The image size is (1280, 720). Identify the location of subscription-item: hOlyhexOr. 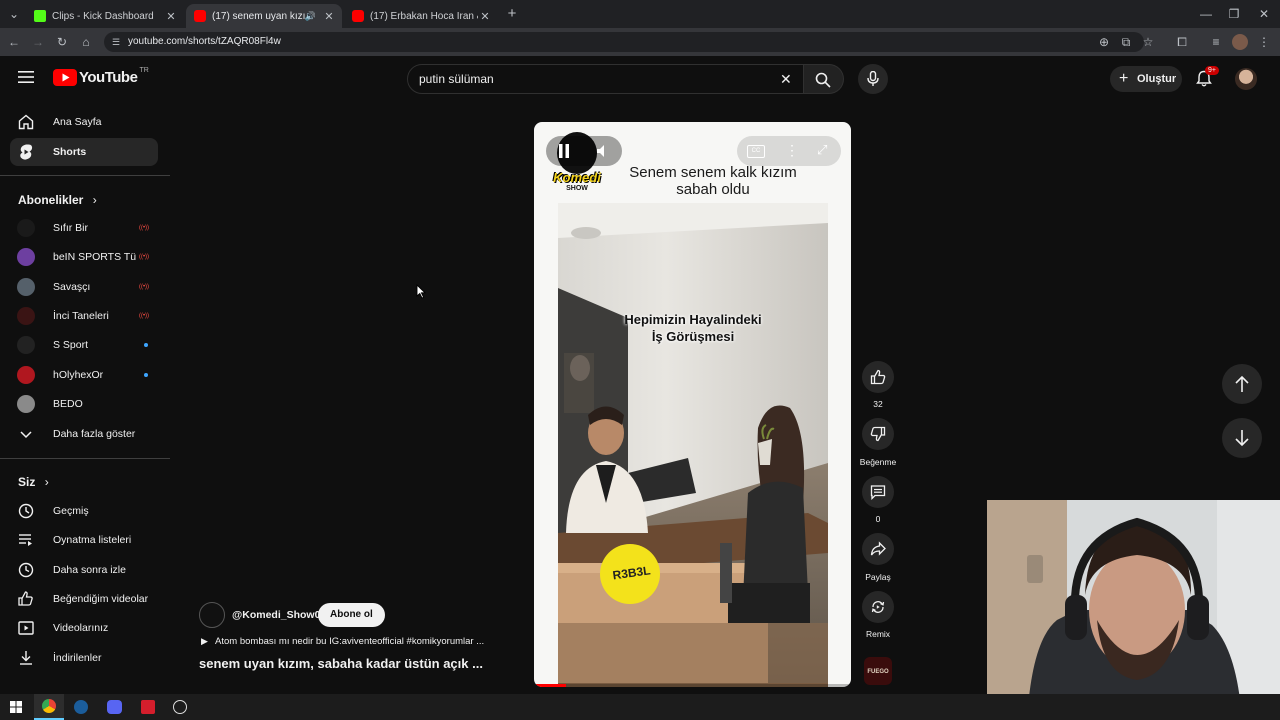
(84, 375).